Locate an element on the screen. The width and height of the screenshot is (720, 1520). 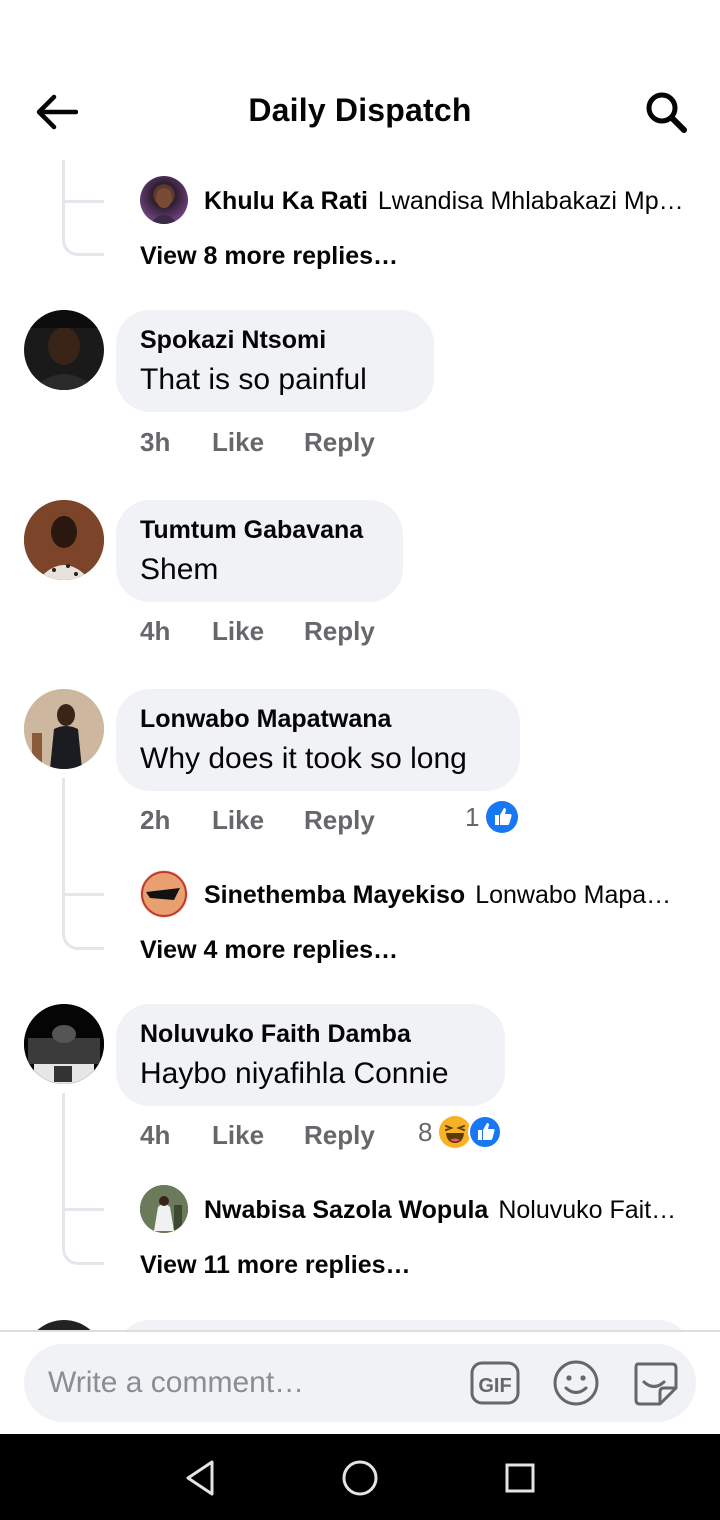
gif-button: GIF is located at coordinates (495, 1383).